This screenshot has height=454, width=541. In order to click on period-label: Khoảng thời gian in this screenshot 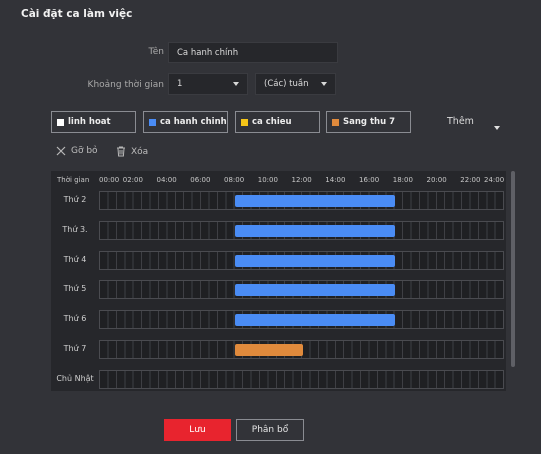, I will do `click(125, 85)`.